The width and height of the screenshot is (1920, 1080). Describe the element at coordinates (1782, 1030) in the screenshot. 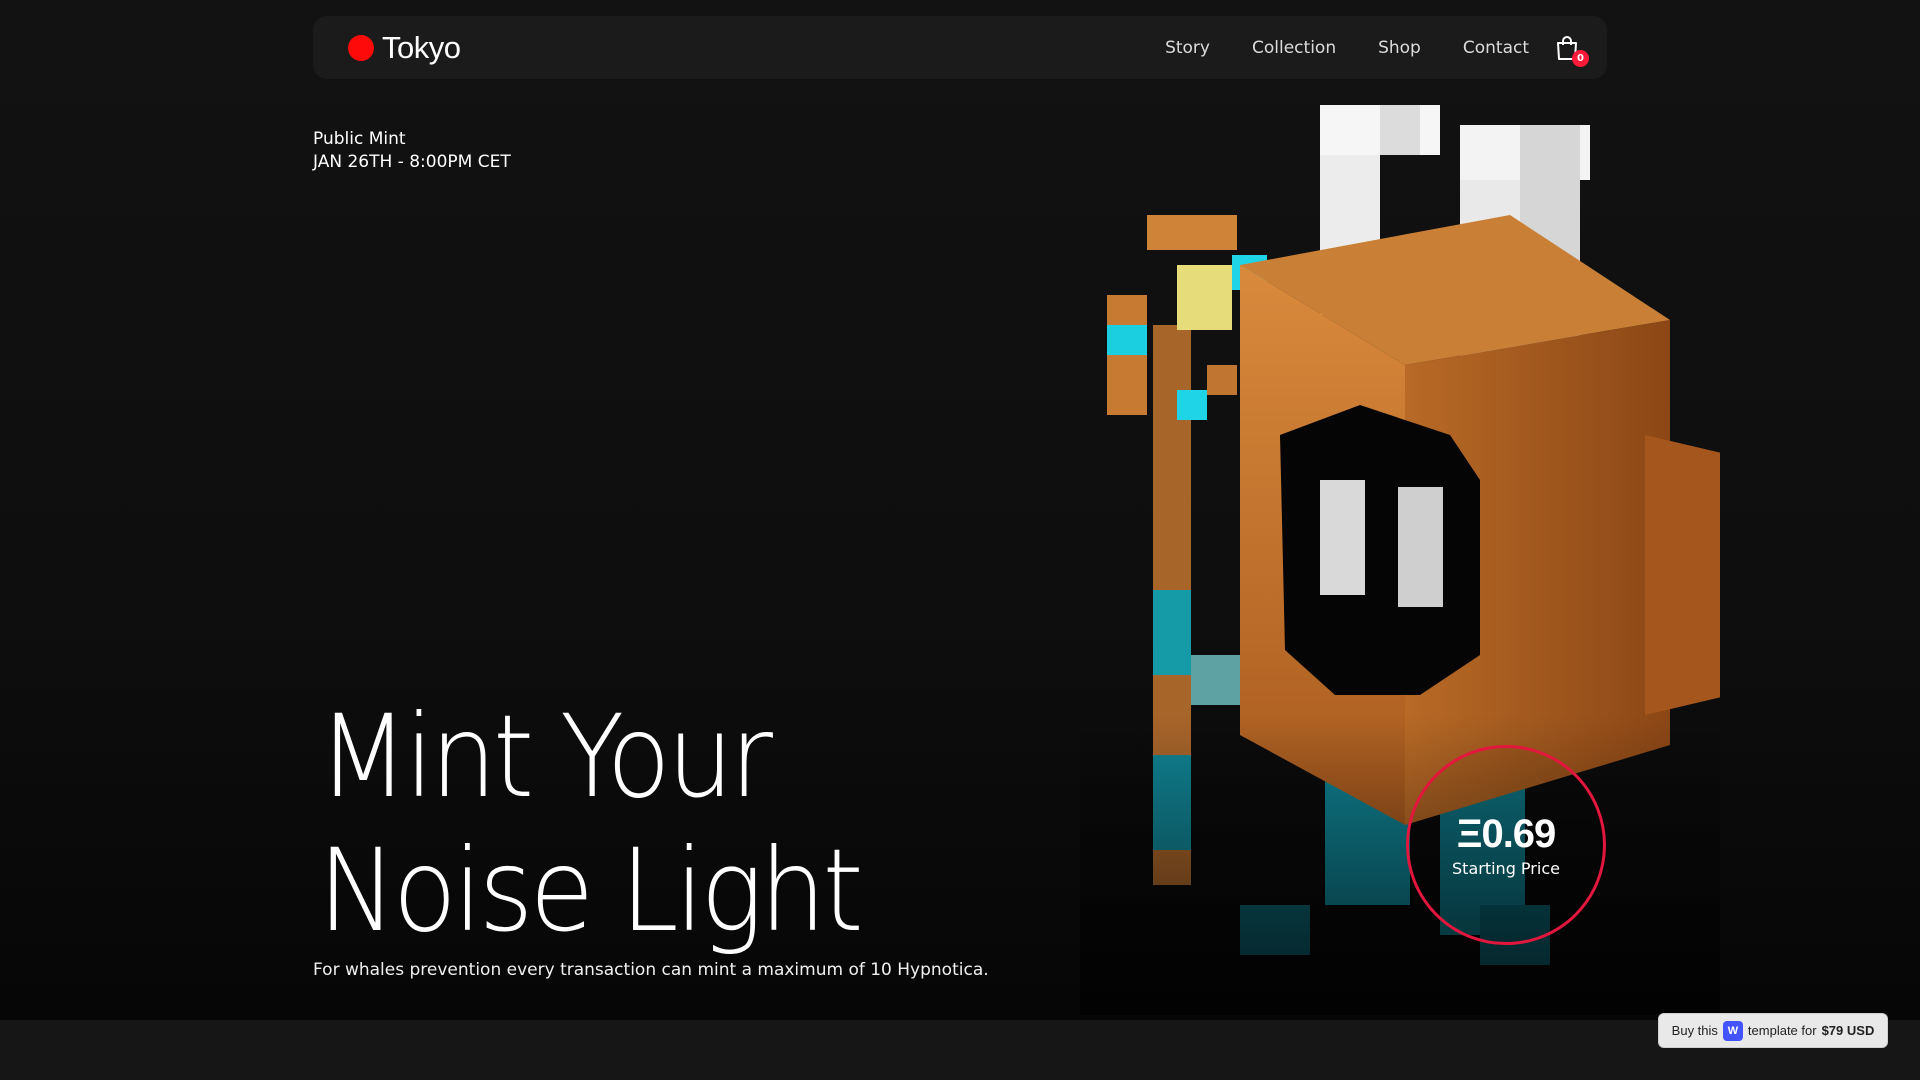

I see `buy-middle: template for` at that location.